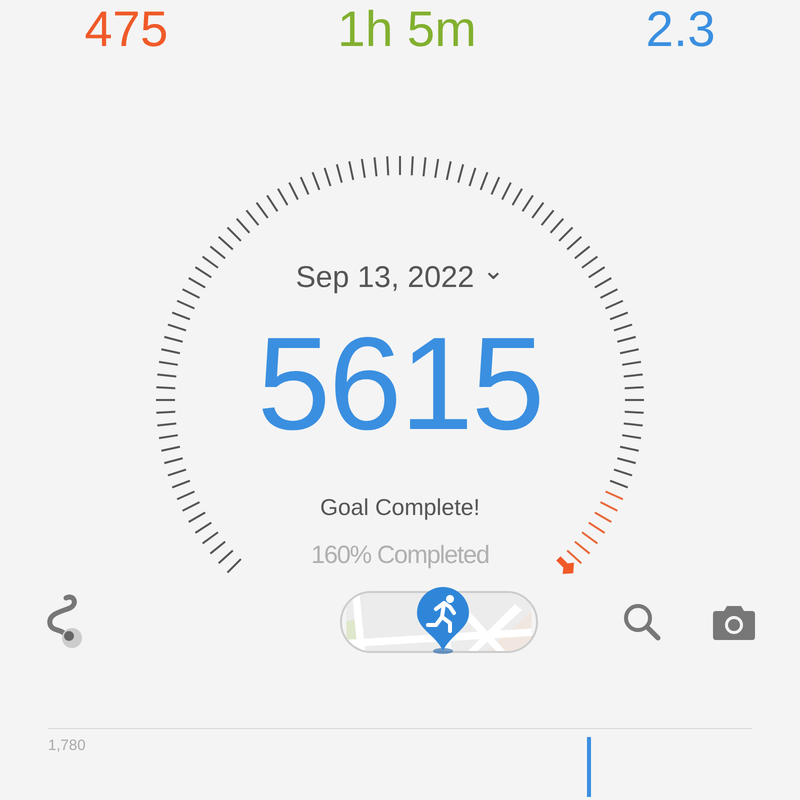 Image resolution: width=800 pixels, height=800 pixels. I want to click on stat-value: 1h 5m, so click(406, 29).